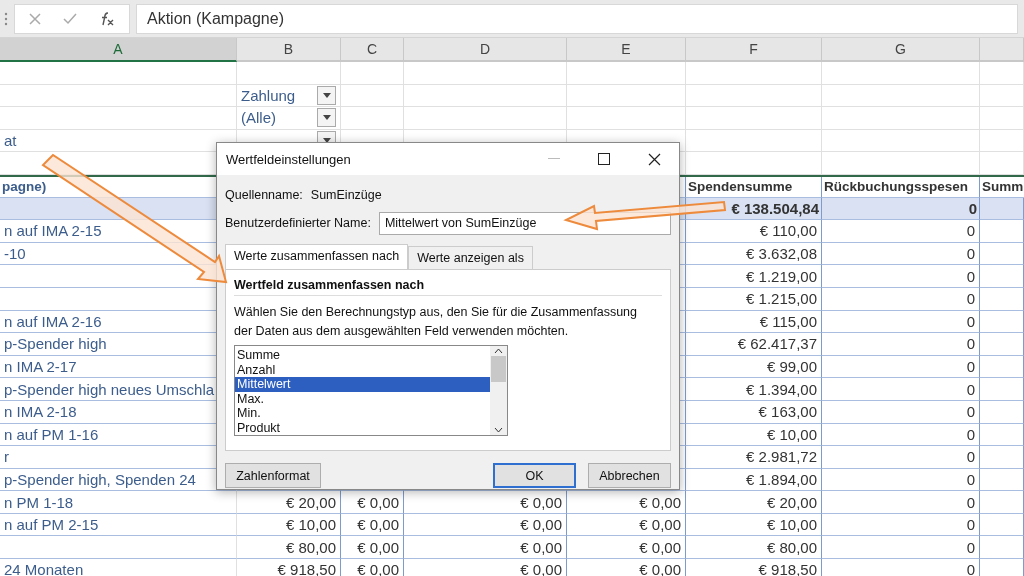 The image size is (1024, 576). I want to click on scroll-down-icon, so click(498, 430).